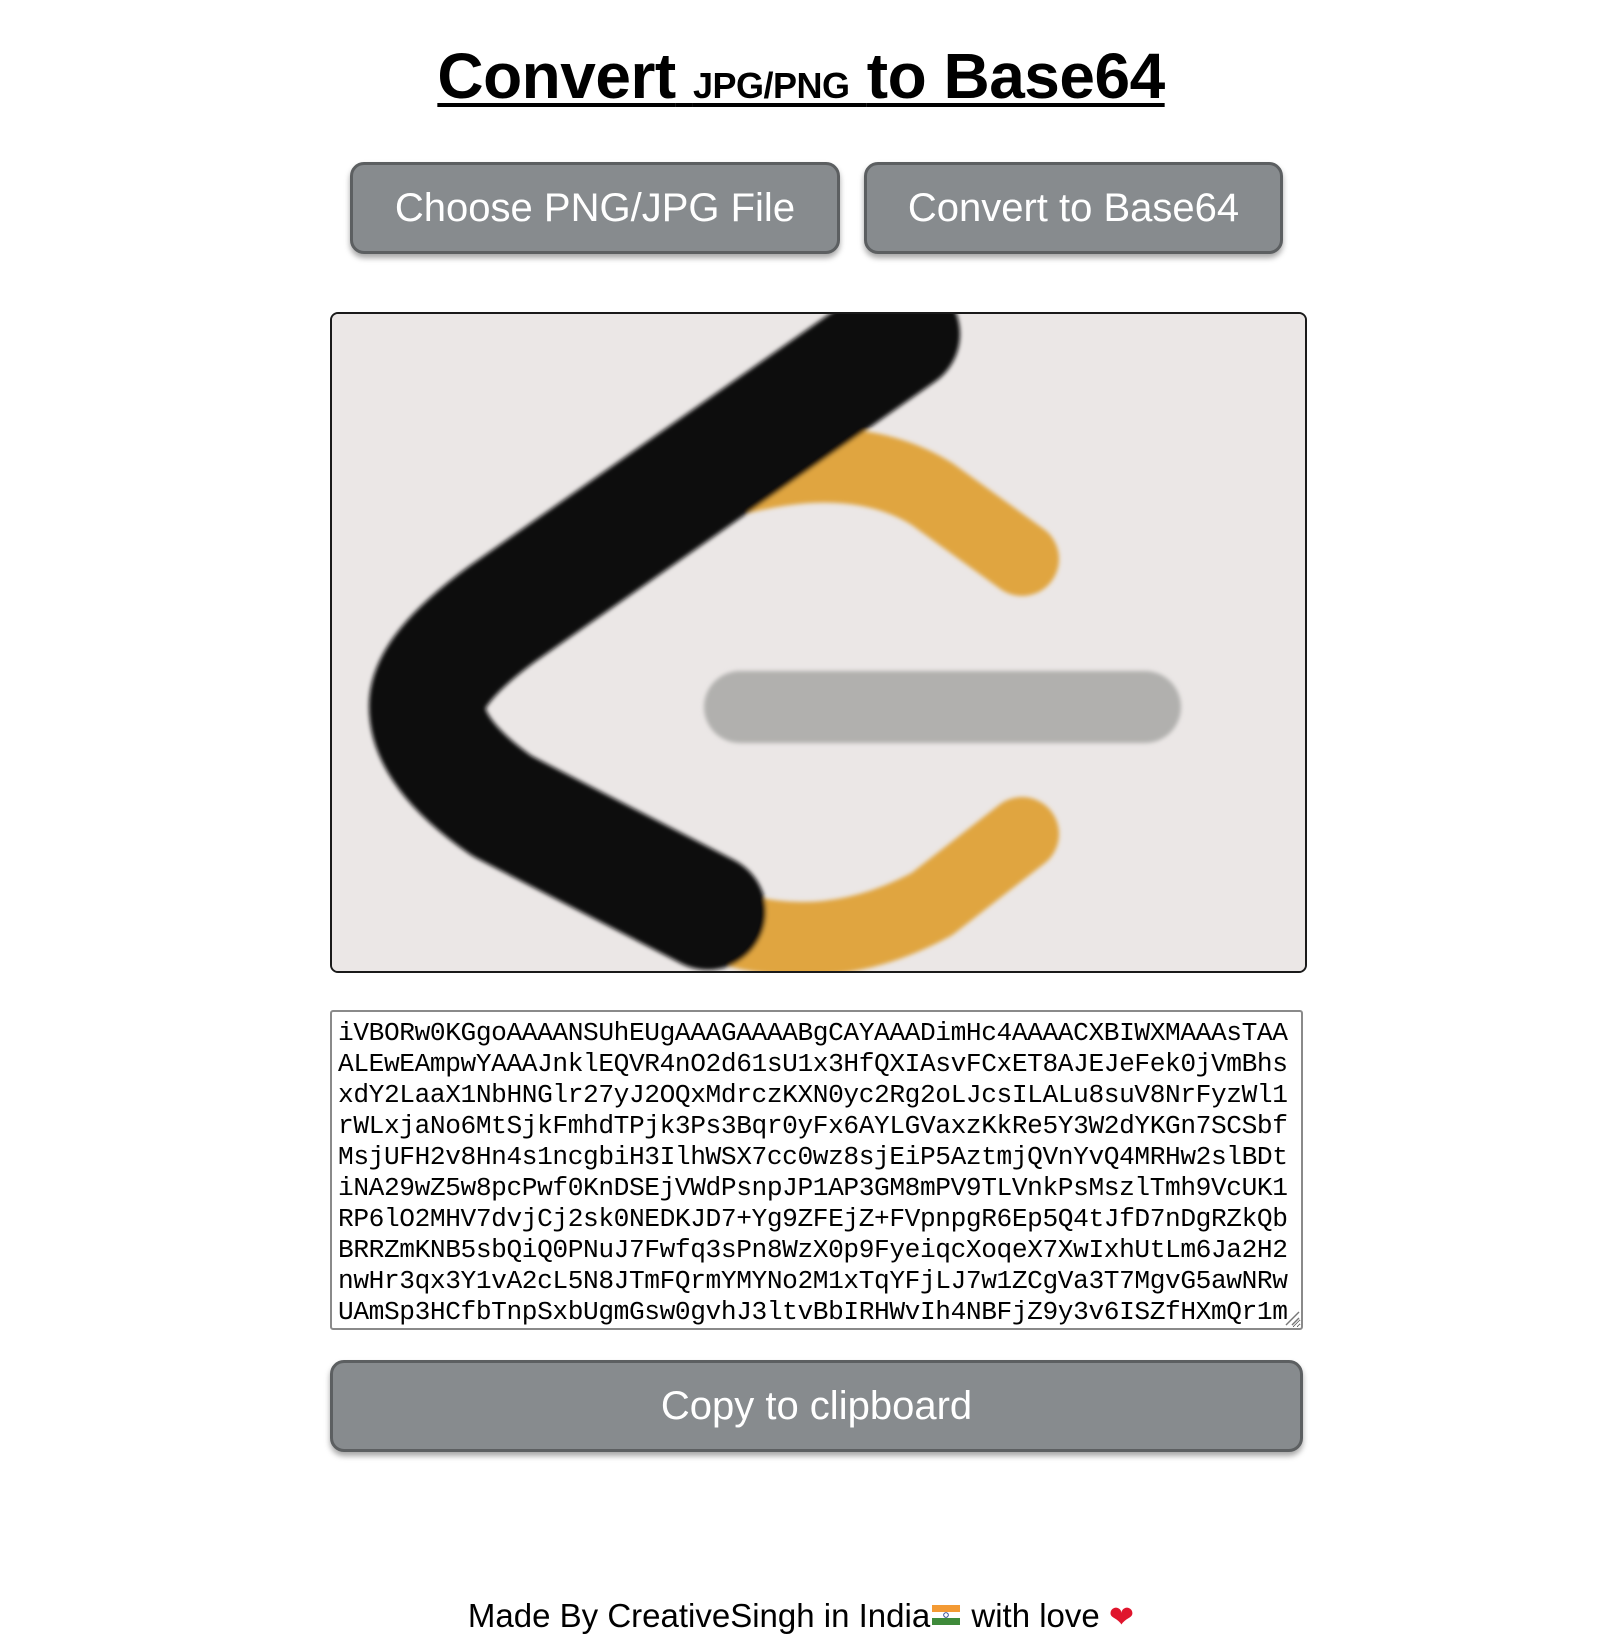 The width and height of the screenshot is (1602, 1638). What do you see at coordinates (1035, 1615) in the screenshot?
I see `footer-text-love: with love` at bounding box center [1035, 1615].